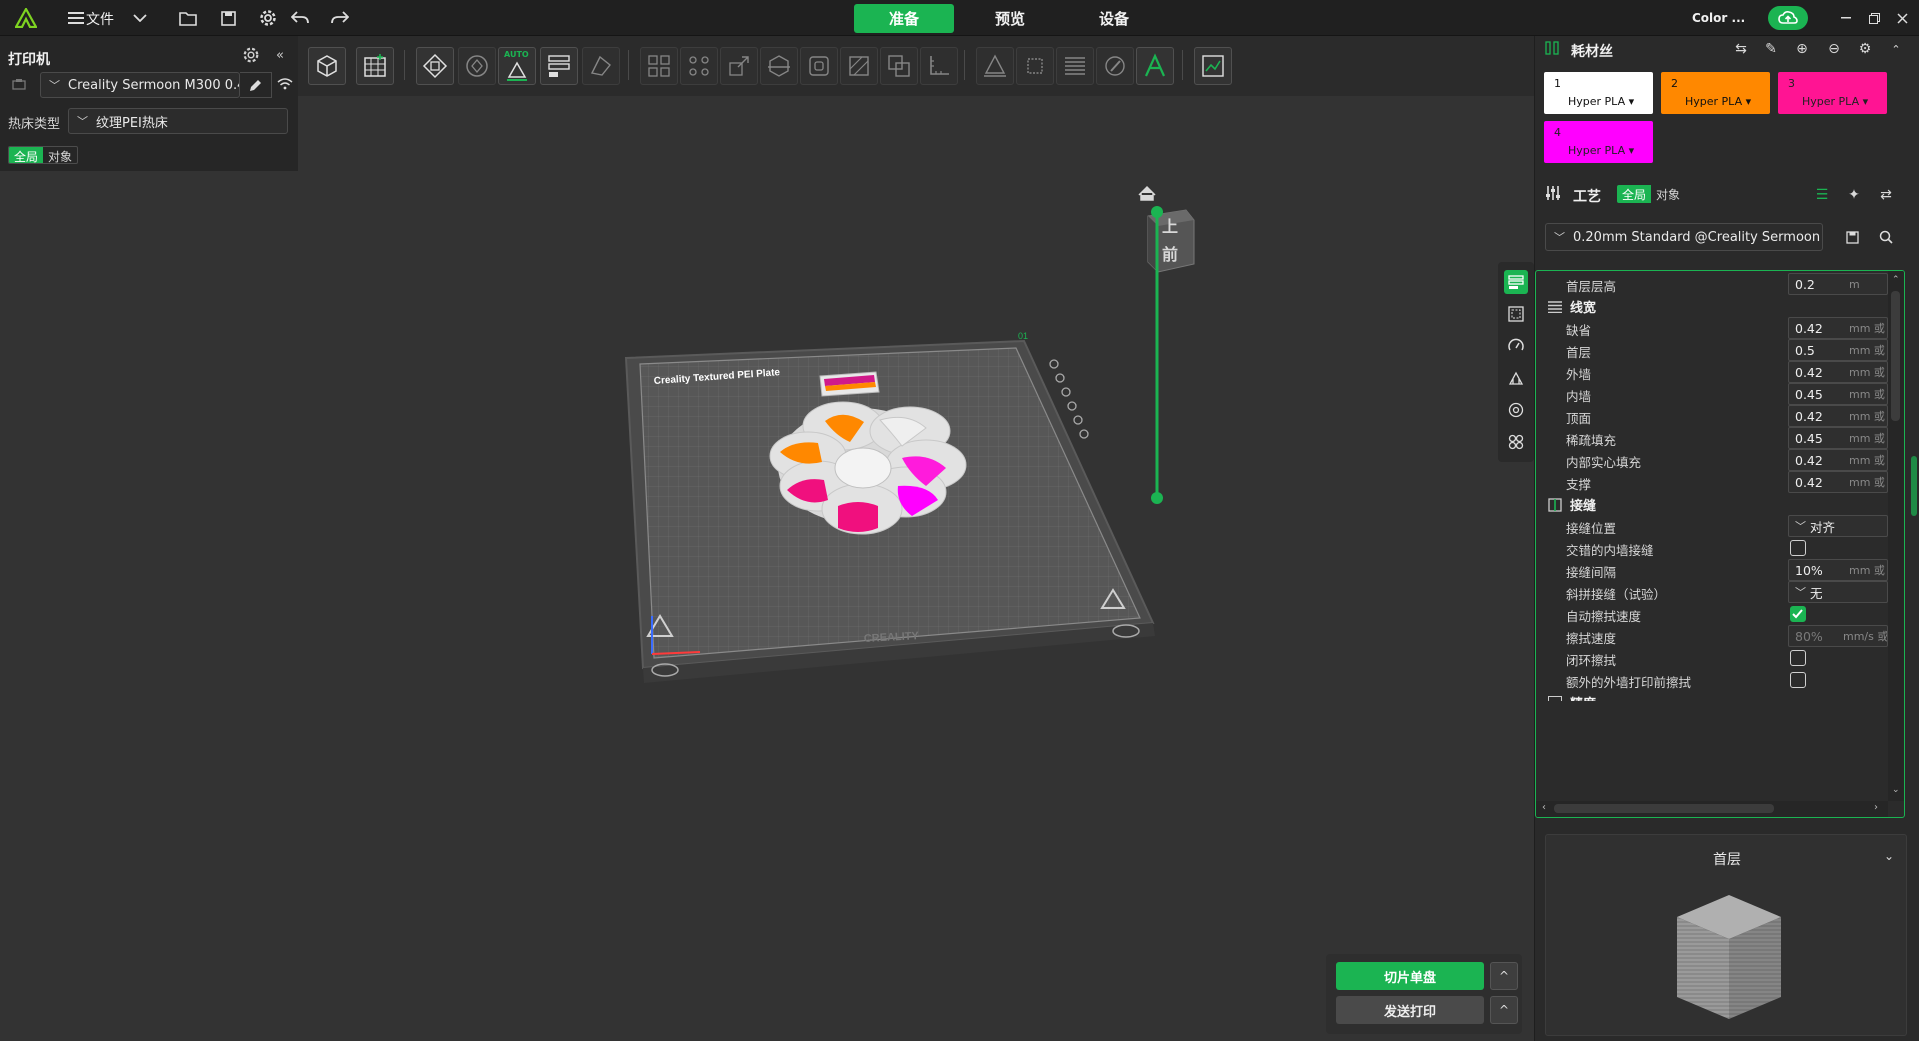 The width and height of the screenshot is (1919, 1041). Describe the element at coordinates (60, 155) in the screenshot. I see `scope-object-tab: 对象` at that location.